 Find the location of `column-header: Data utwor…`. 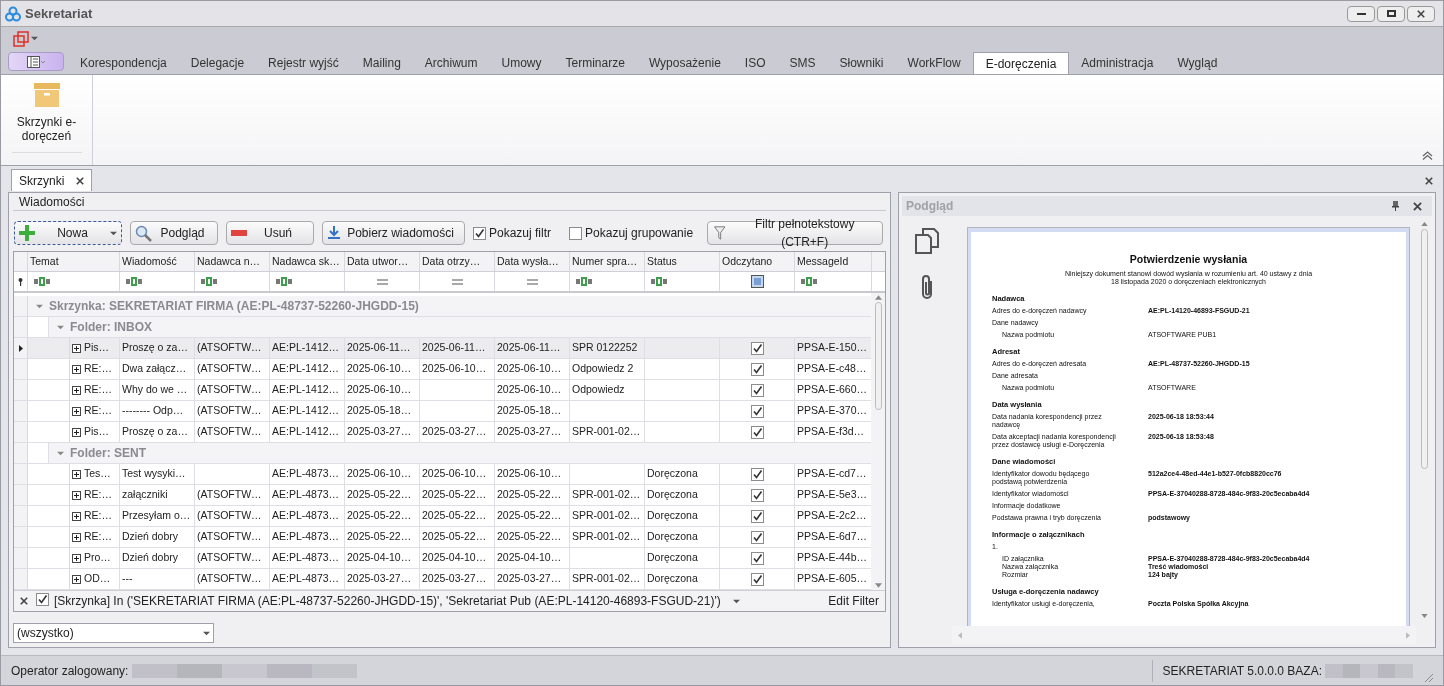

column-header: Data utwor… is located at coordinates (382, 261).